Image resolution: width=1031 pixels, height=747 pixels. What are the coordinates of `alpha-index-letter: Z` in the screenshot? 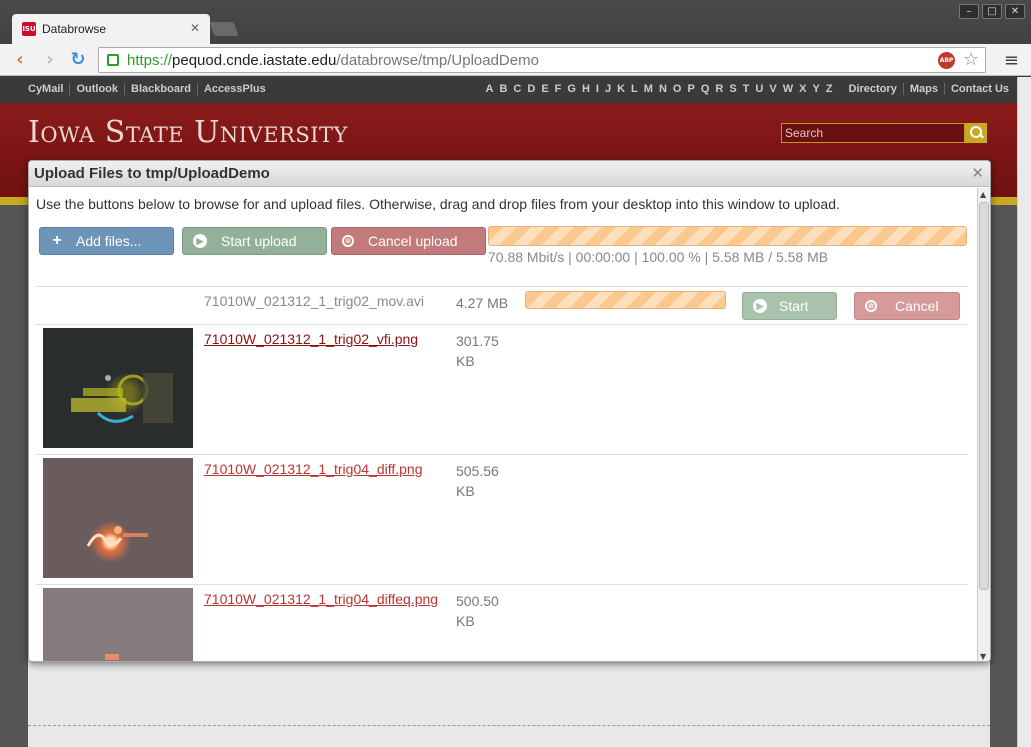 It's located at (829, 89).